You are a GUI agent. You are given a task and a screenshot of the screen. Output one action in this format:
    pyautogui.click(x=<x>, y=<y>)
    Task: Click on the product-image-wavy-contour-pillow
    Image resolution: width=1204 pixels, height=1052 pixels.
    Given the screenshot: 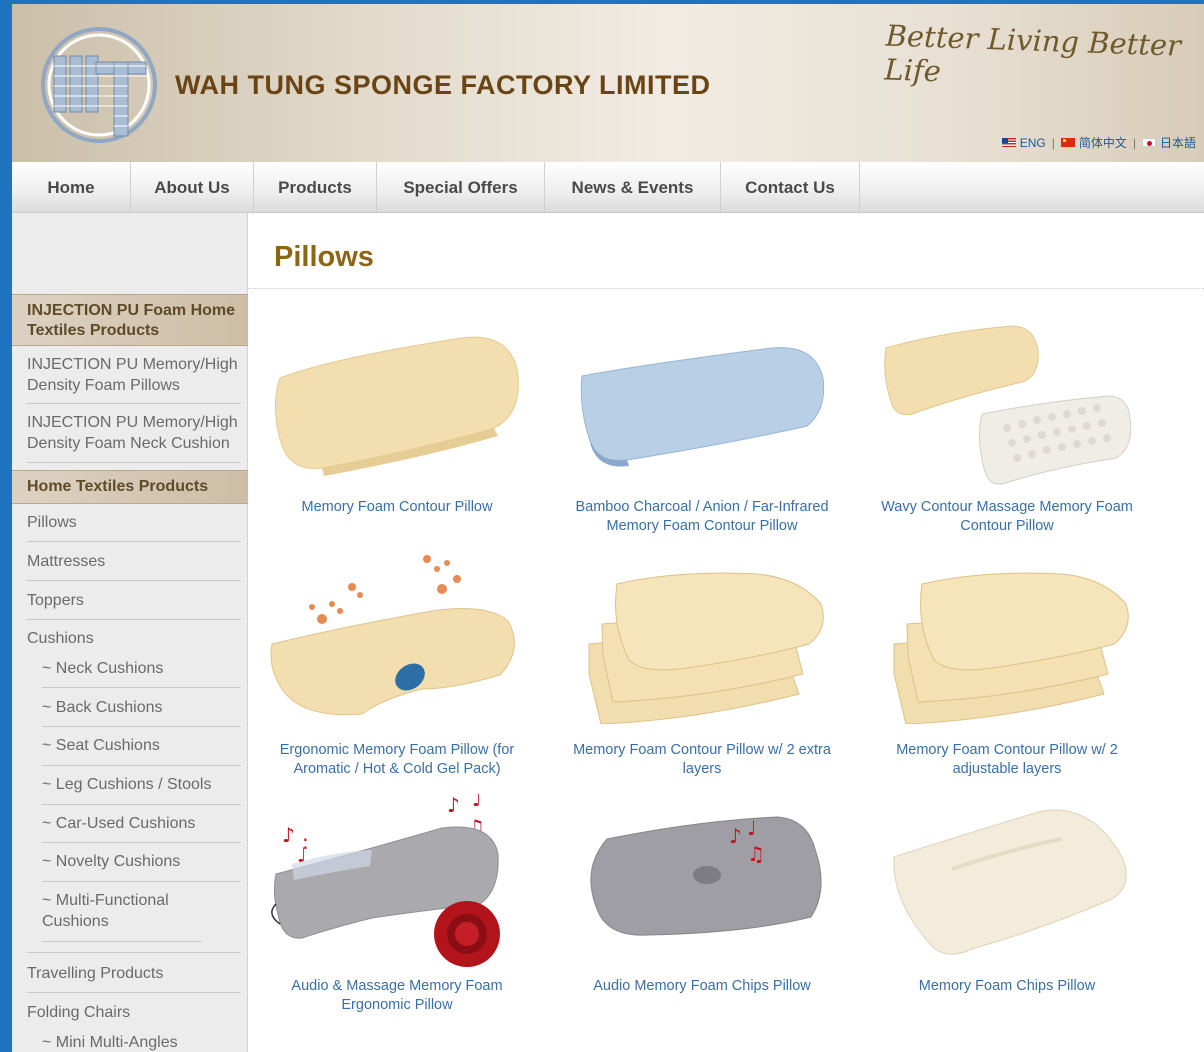 What is the action you would take?
    pyautogui.click(x=1007, y=405)
    